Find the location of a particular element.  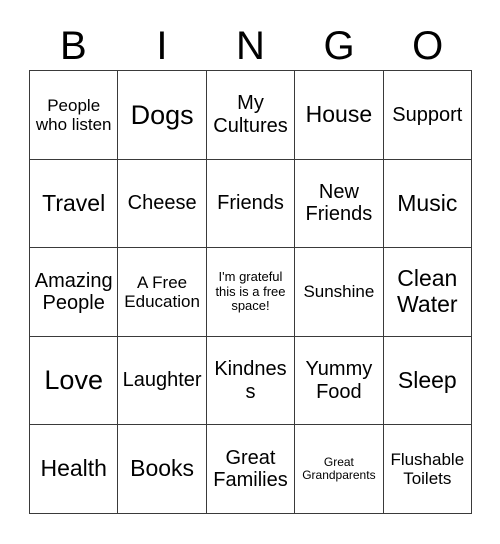

bingo-cell-label: Sunshine is located at coordinates (339, 292).